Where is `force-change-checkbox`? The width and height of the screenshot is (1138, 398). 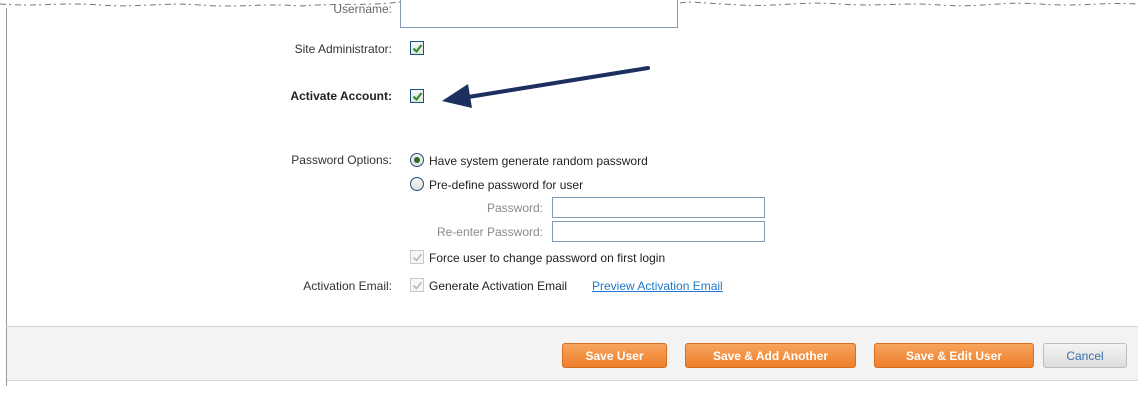 force-change-checkbox is located at coordinates (417, 257).